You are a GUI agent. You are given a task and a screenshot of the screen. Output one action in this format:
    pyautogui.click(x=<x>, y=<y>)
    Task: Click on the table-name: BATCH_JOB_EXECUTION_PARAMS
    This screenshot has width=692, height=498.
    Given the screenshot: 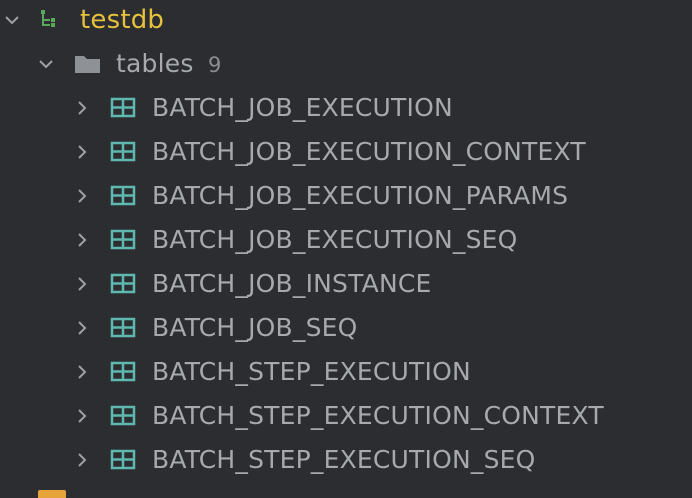 What is the action you would take?
    pyautogui.click(x=360, y=195)
    